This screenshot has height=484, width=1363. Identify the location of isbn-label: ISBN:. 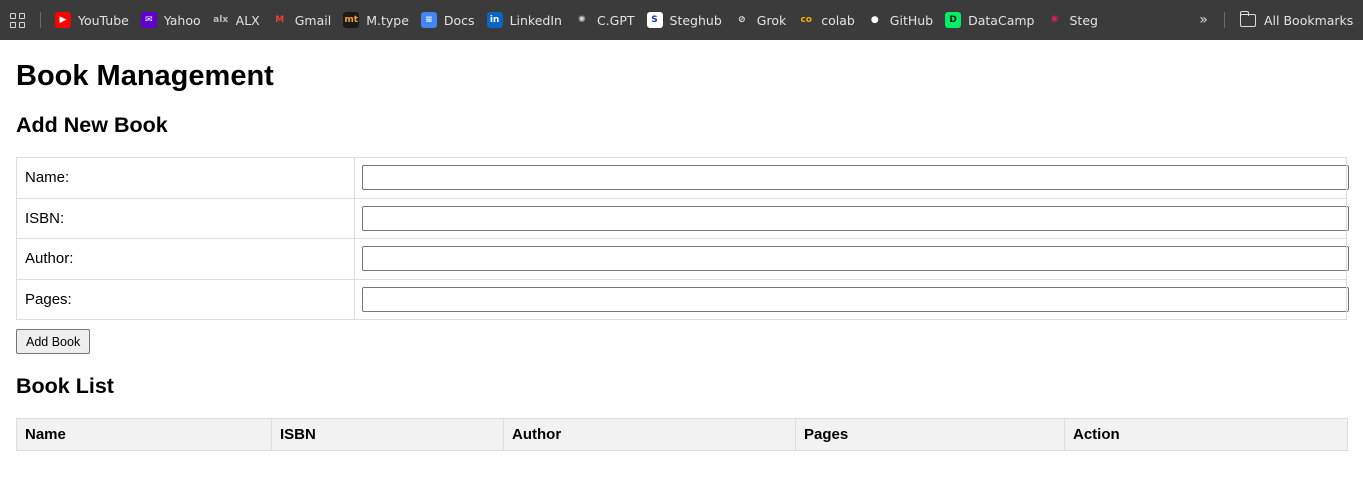
(185, 218).